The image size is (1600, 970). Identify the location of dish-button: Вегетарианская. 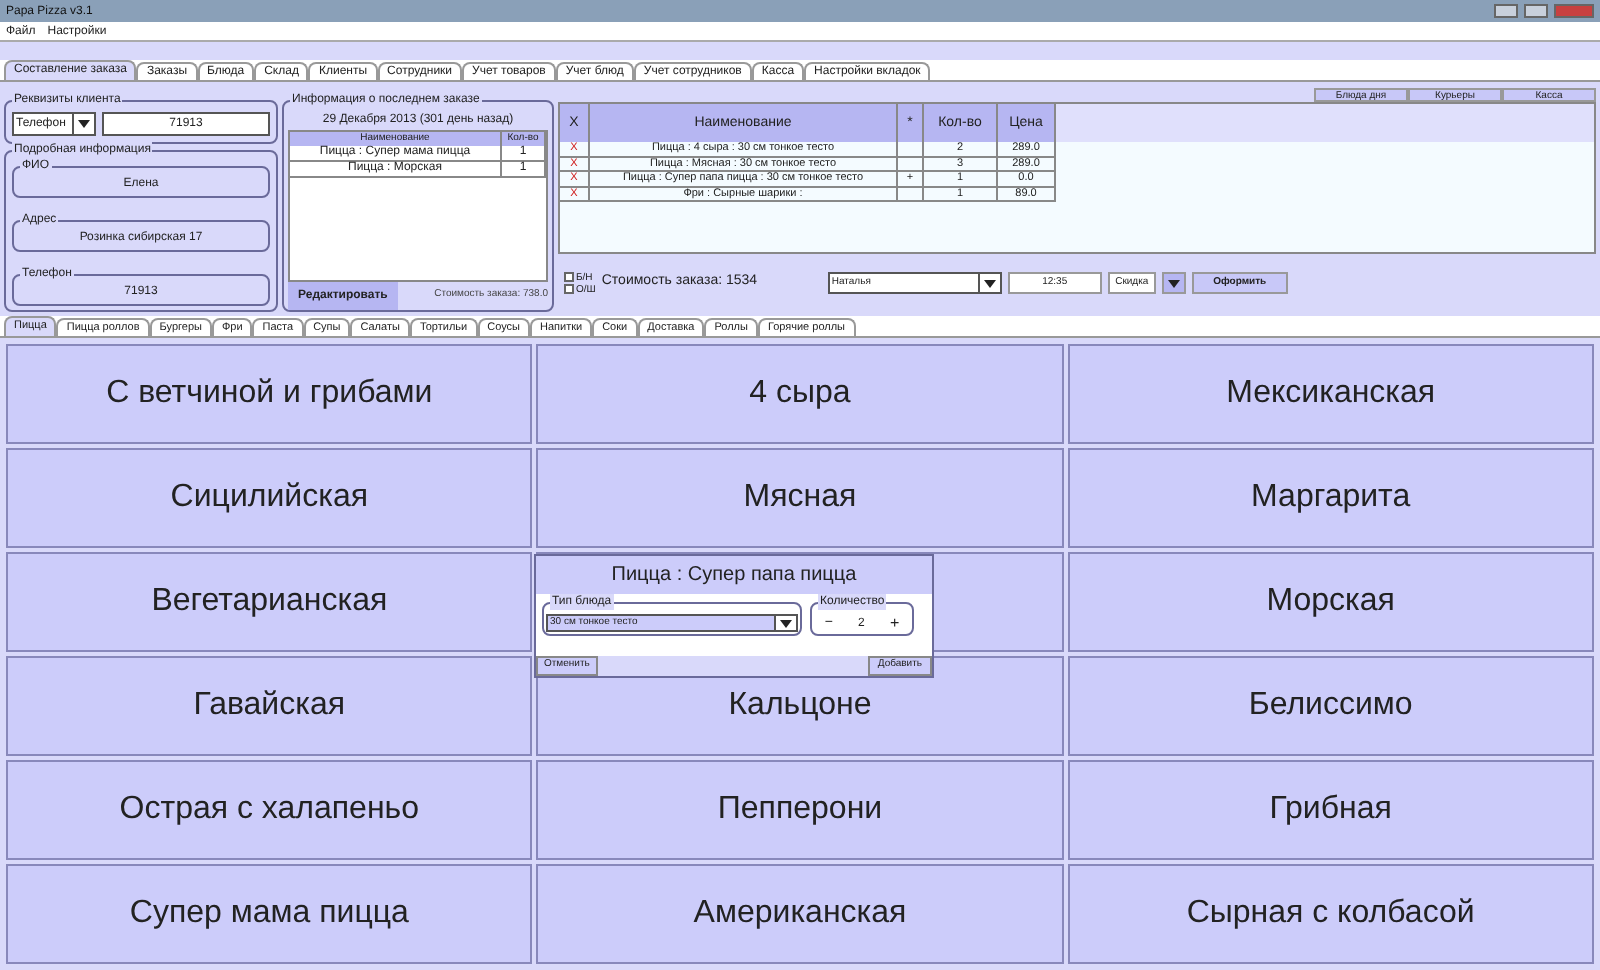
(269, 602).